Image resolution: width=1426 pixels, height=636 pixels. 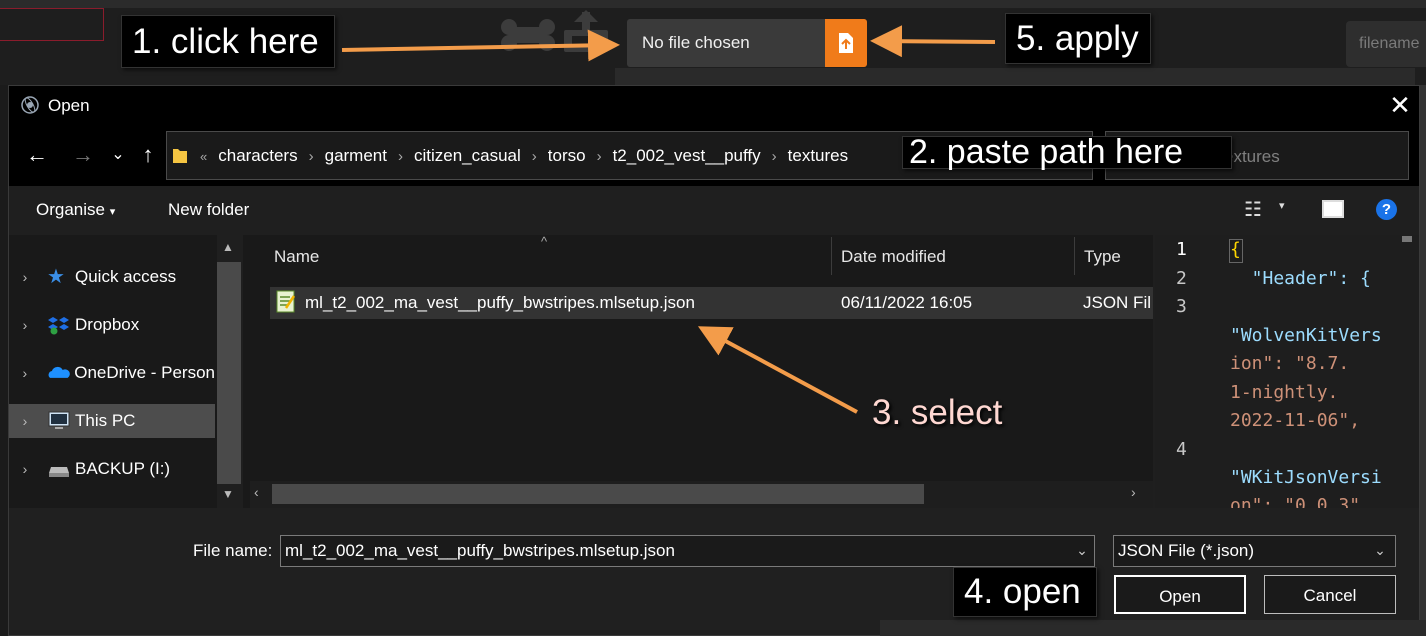 I want to click on organise-label: Organise, so click(x=70, y=209).